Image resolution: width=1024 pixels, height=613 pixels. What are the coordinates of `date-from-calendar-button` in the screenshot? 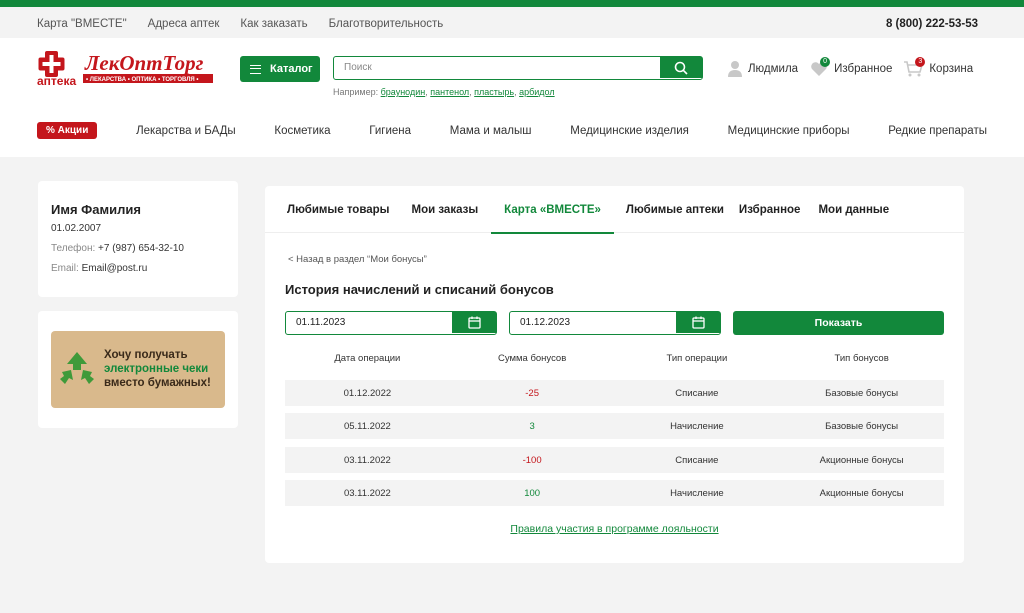 It's located at (474, 322).